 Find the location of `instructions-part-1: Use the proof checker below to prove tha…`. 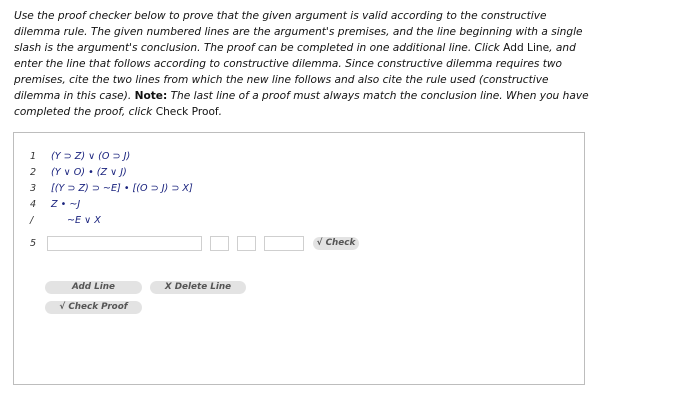

instructions-part-1: Use the proof checker below to prove tha… is located at coordinates (298, 32).